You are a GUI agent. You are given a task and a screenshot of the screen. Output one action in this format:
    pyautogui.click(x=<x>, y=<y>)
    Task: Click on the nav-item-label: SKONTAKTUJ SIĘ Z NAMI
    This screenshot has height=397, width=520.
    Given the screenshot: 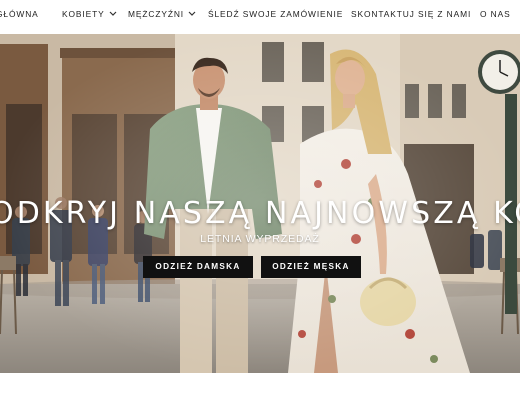 What is the action you would take?
    pyautogui.click(x=411, y=14)
    